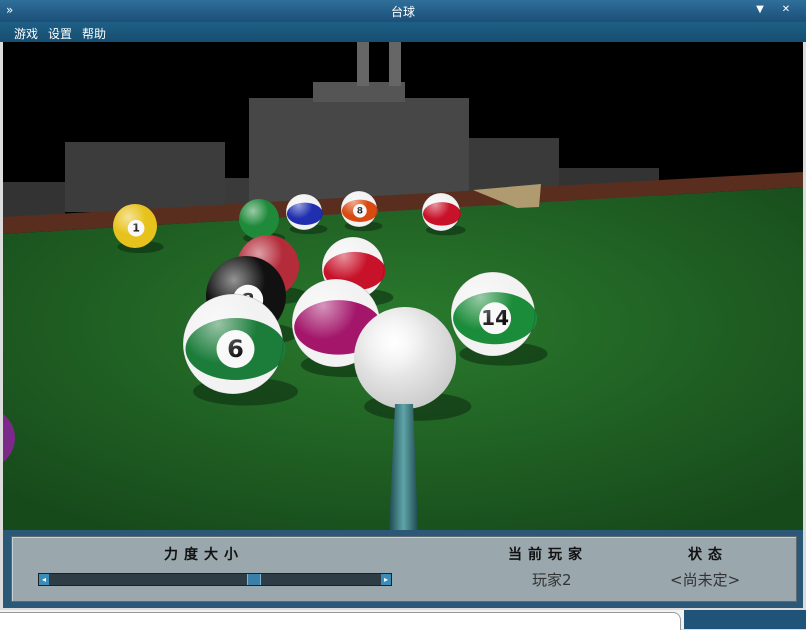  I want to click on status-bar-right, so click(745, 619).